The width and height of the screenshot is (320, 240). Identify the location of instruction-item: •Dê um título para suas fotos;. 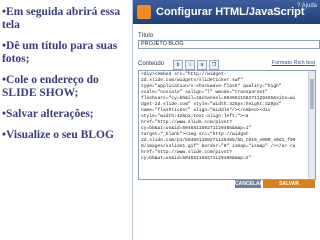
(60, 52).